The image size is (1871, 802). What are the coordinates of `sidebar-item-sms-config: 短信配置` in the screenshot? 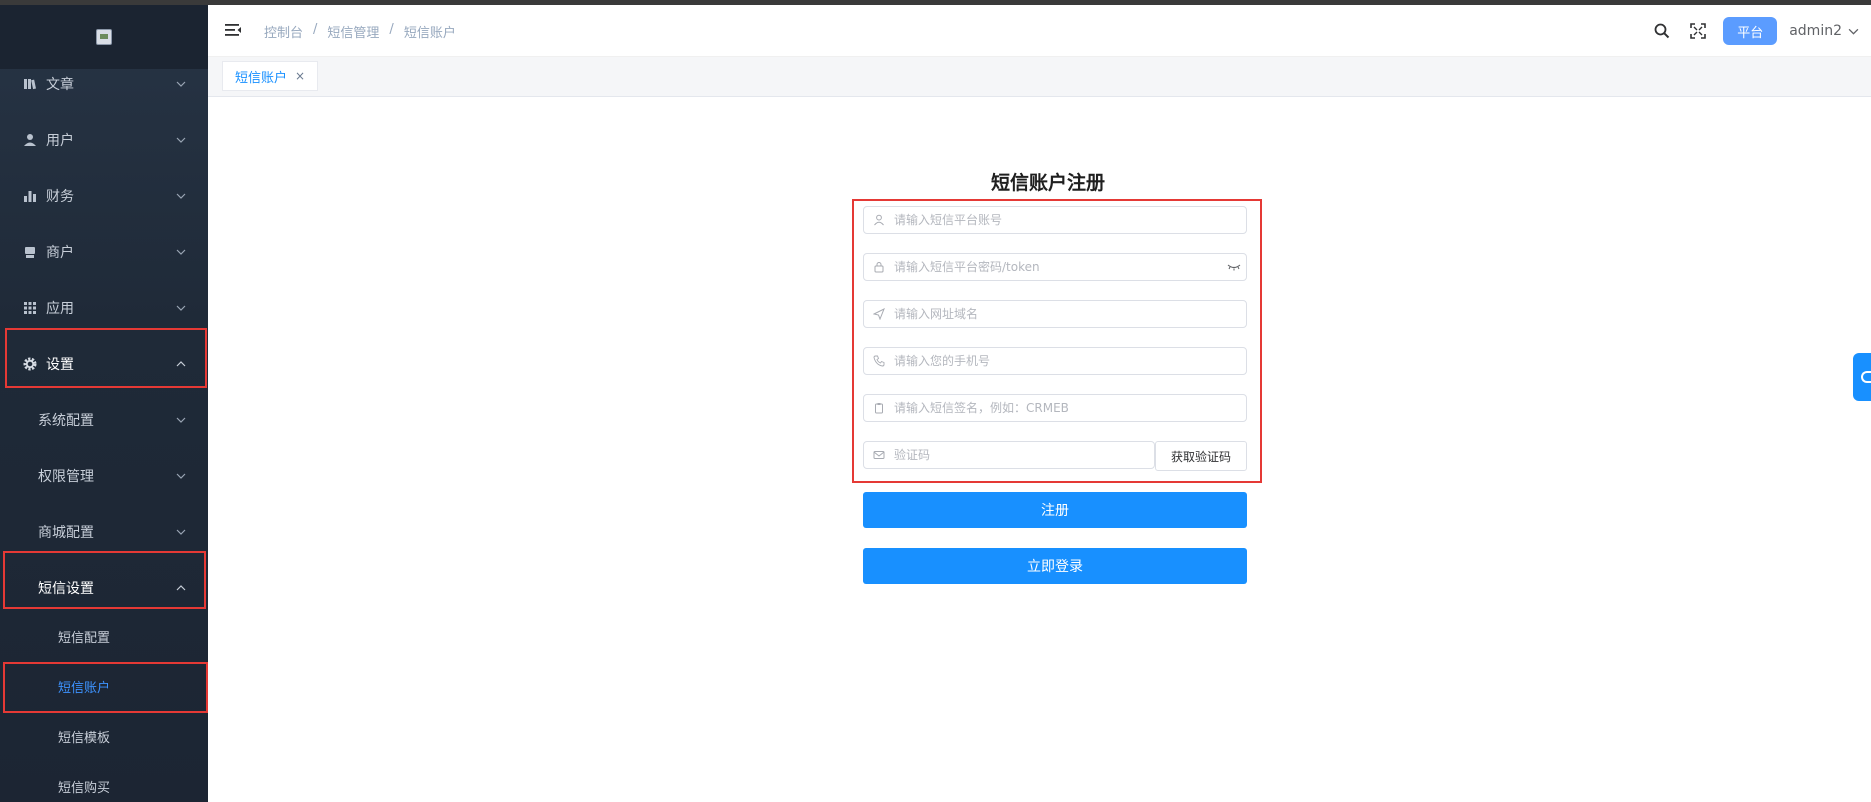 It's located at (104, 636).